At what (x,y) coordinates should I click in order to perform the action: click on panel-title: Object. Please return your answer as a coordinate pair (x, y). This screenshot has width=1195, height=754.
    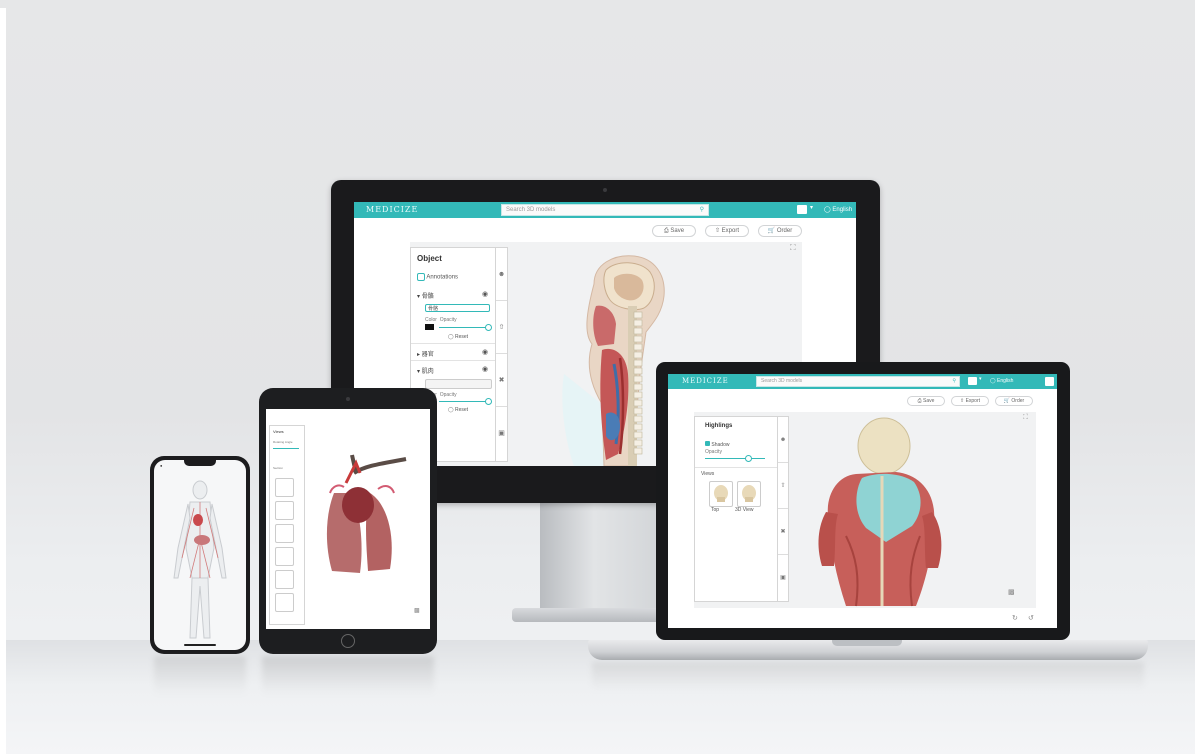
    Looking at the image, I should click on (429, 258).